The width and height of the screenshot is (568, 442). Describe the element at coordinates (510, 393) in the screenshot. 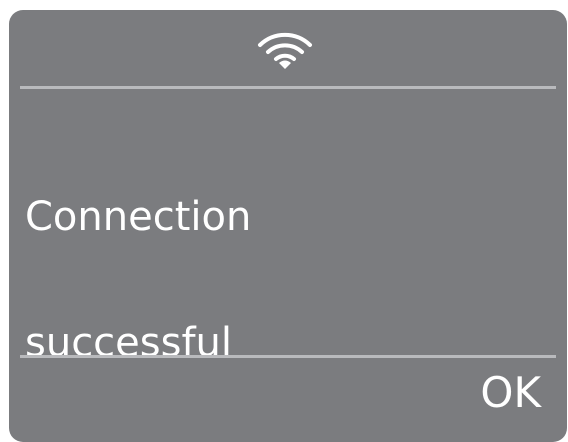

I see `ok-button: OK` at that location.